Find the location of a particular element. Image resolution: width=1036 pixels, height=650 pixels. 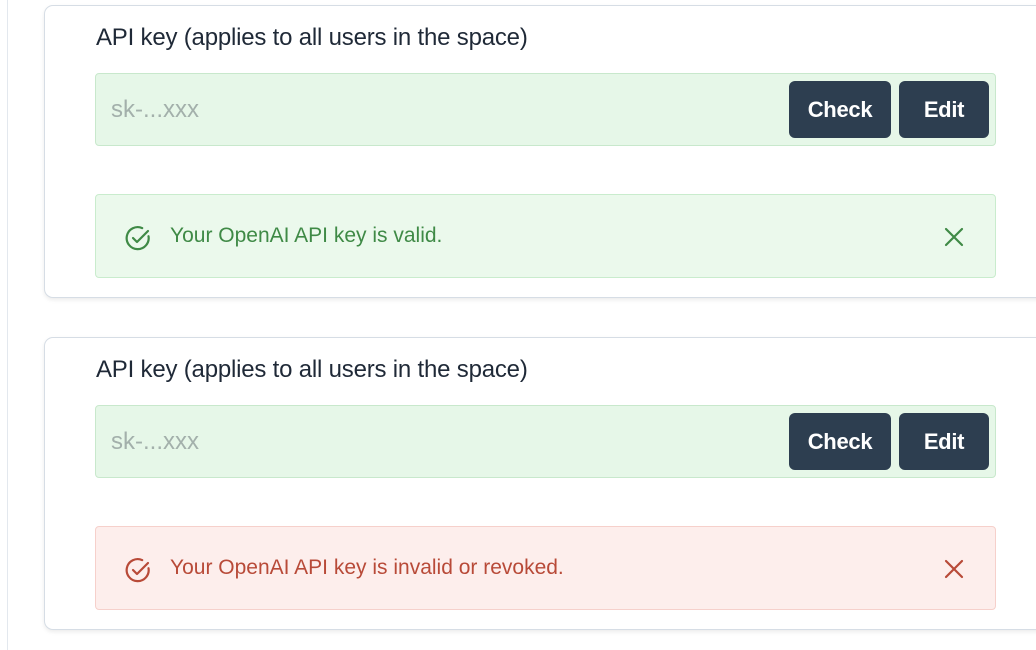

left-divider is located at coordinates (7, 325).